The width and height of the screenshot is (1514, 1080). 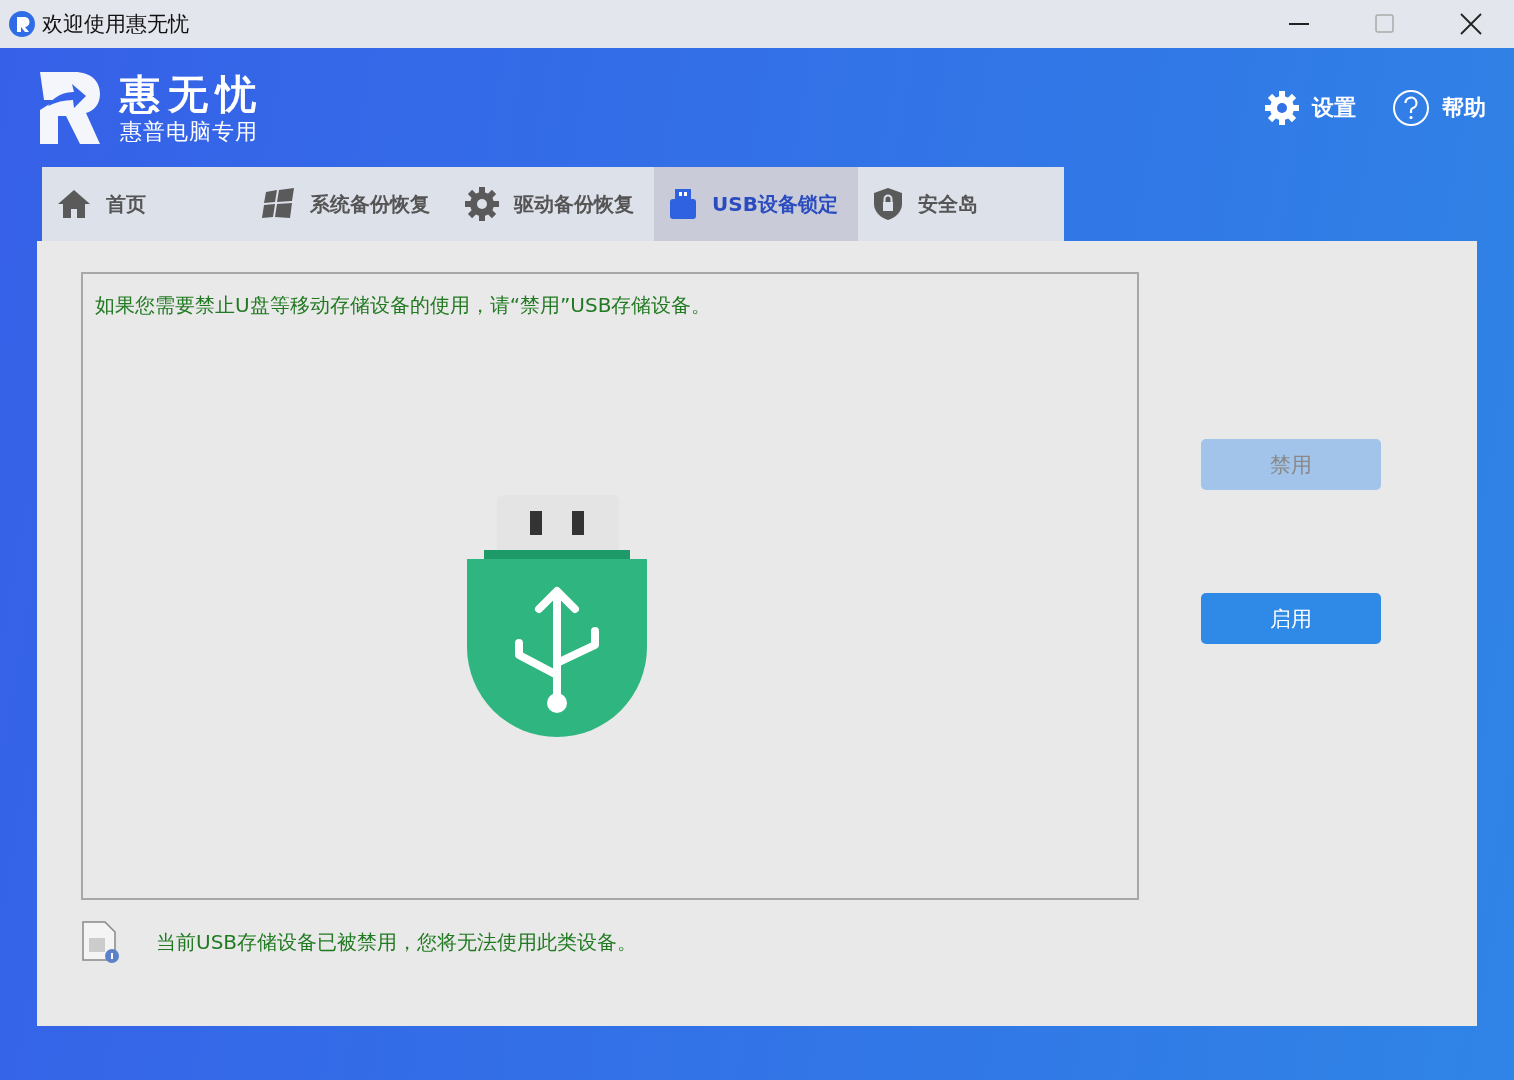 I want to click on close-icon, so click(x=1471, y=24).